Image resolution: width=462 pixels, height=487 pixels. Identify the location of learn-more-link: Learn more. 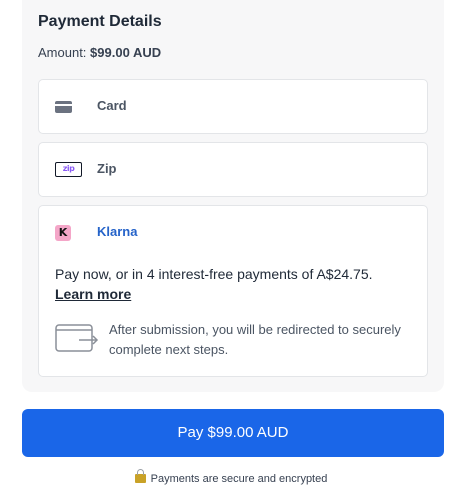
(93, 294).